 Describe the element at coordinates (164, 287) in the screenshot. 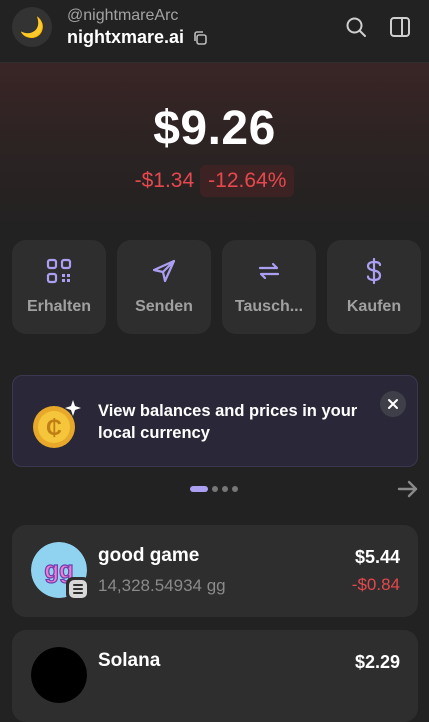

I see `send-button: Senden` at that location.